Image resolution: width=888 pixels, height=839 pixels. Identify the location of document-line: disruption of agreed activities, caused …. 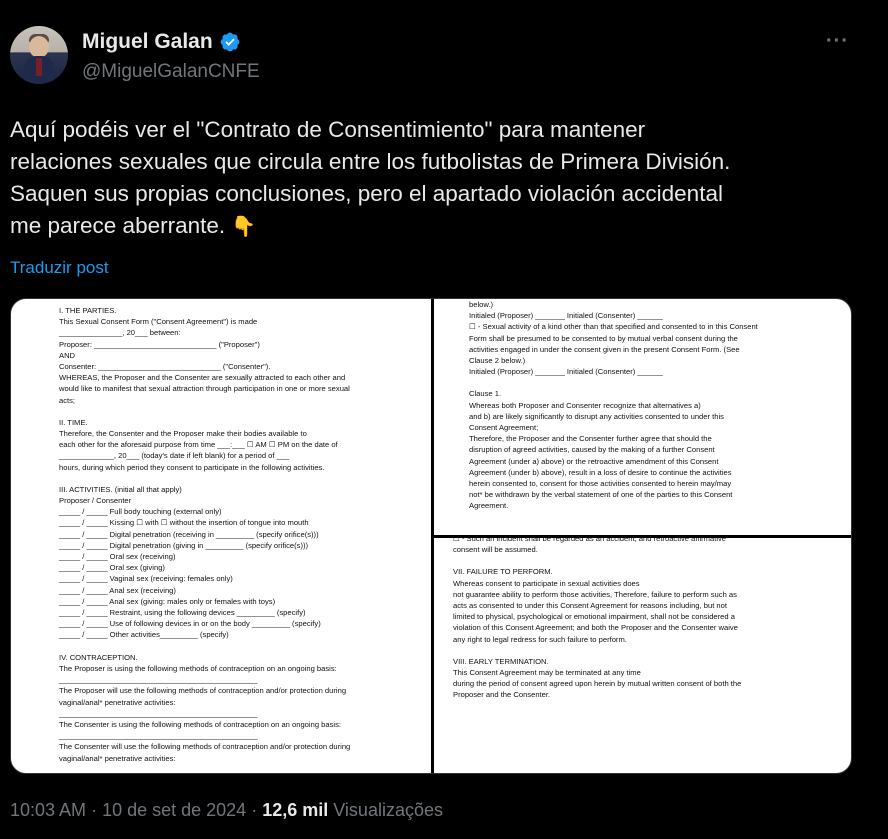
(592, 450).